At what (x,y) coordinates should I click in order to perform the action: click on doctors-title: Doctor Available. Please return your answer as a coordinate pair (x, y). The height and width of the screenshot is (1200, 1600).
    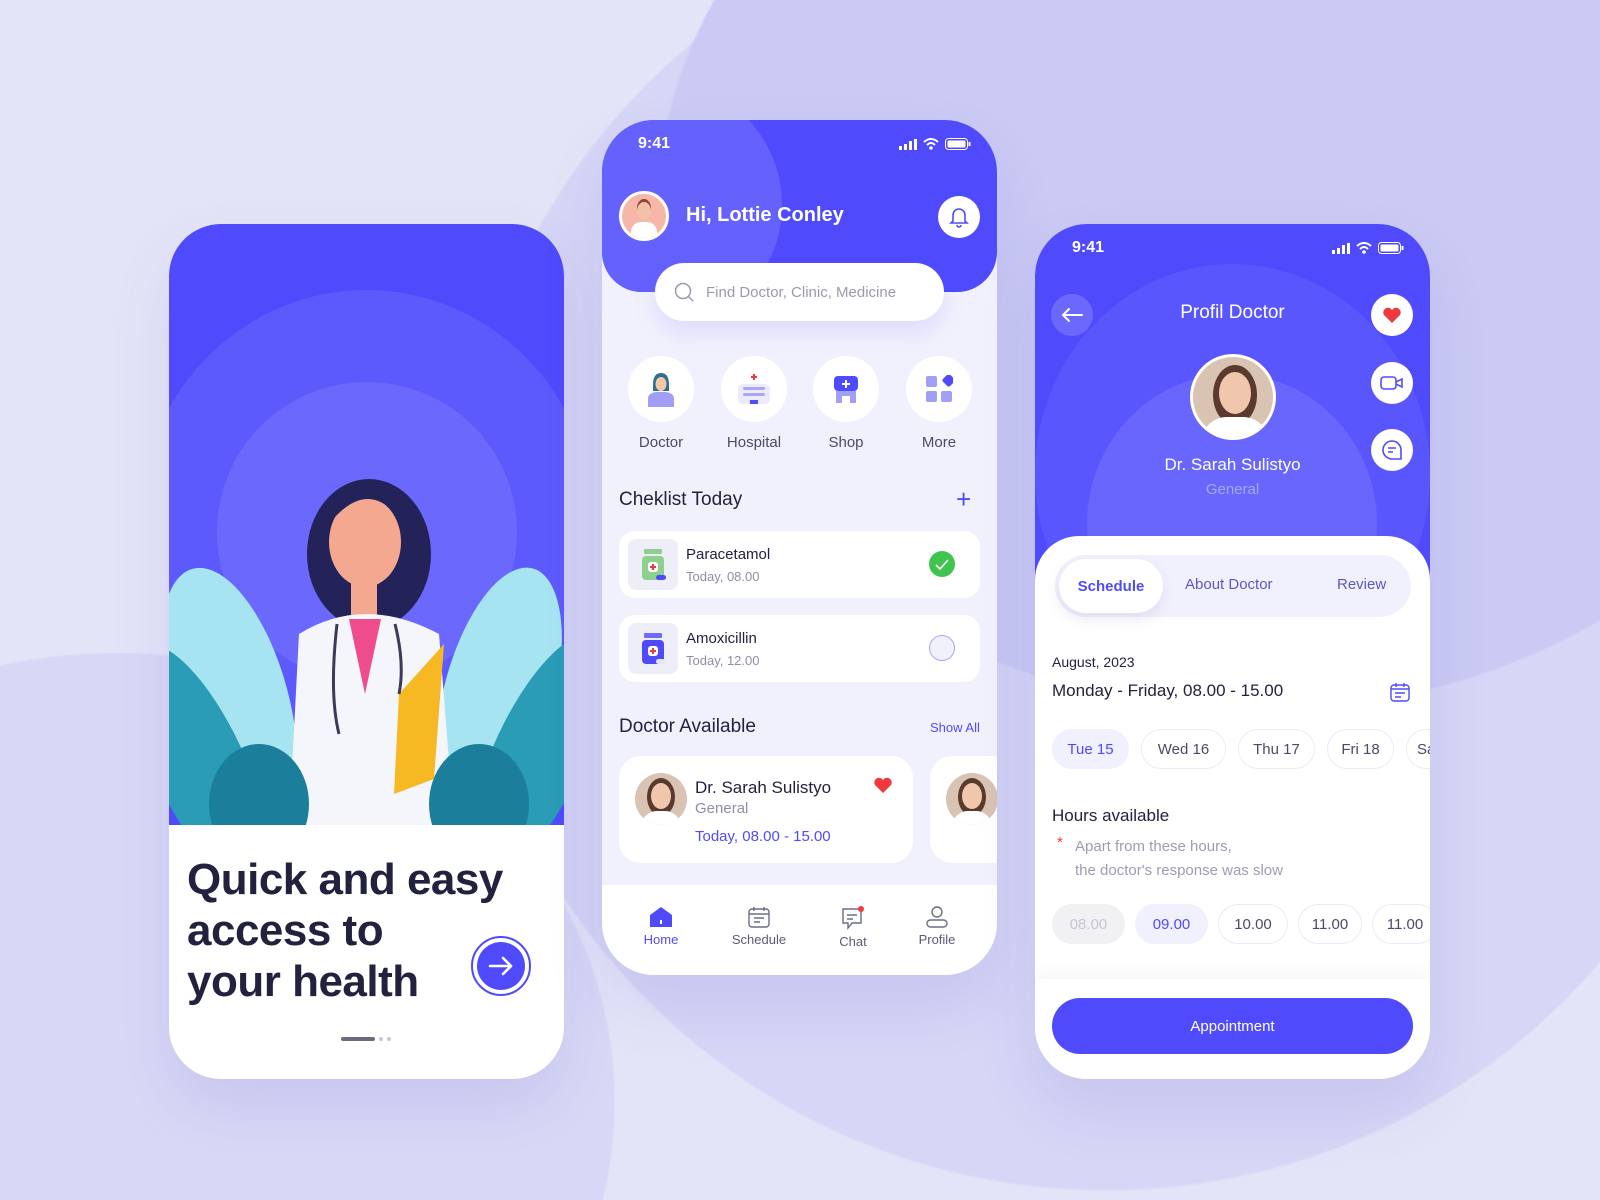
    Looking at the image, I should click on (687, 726).